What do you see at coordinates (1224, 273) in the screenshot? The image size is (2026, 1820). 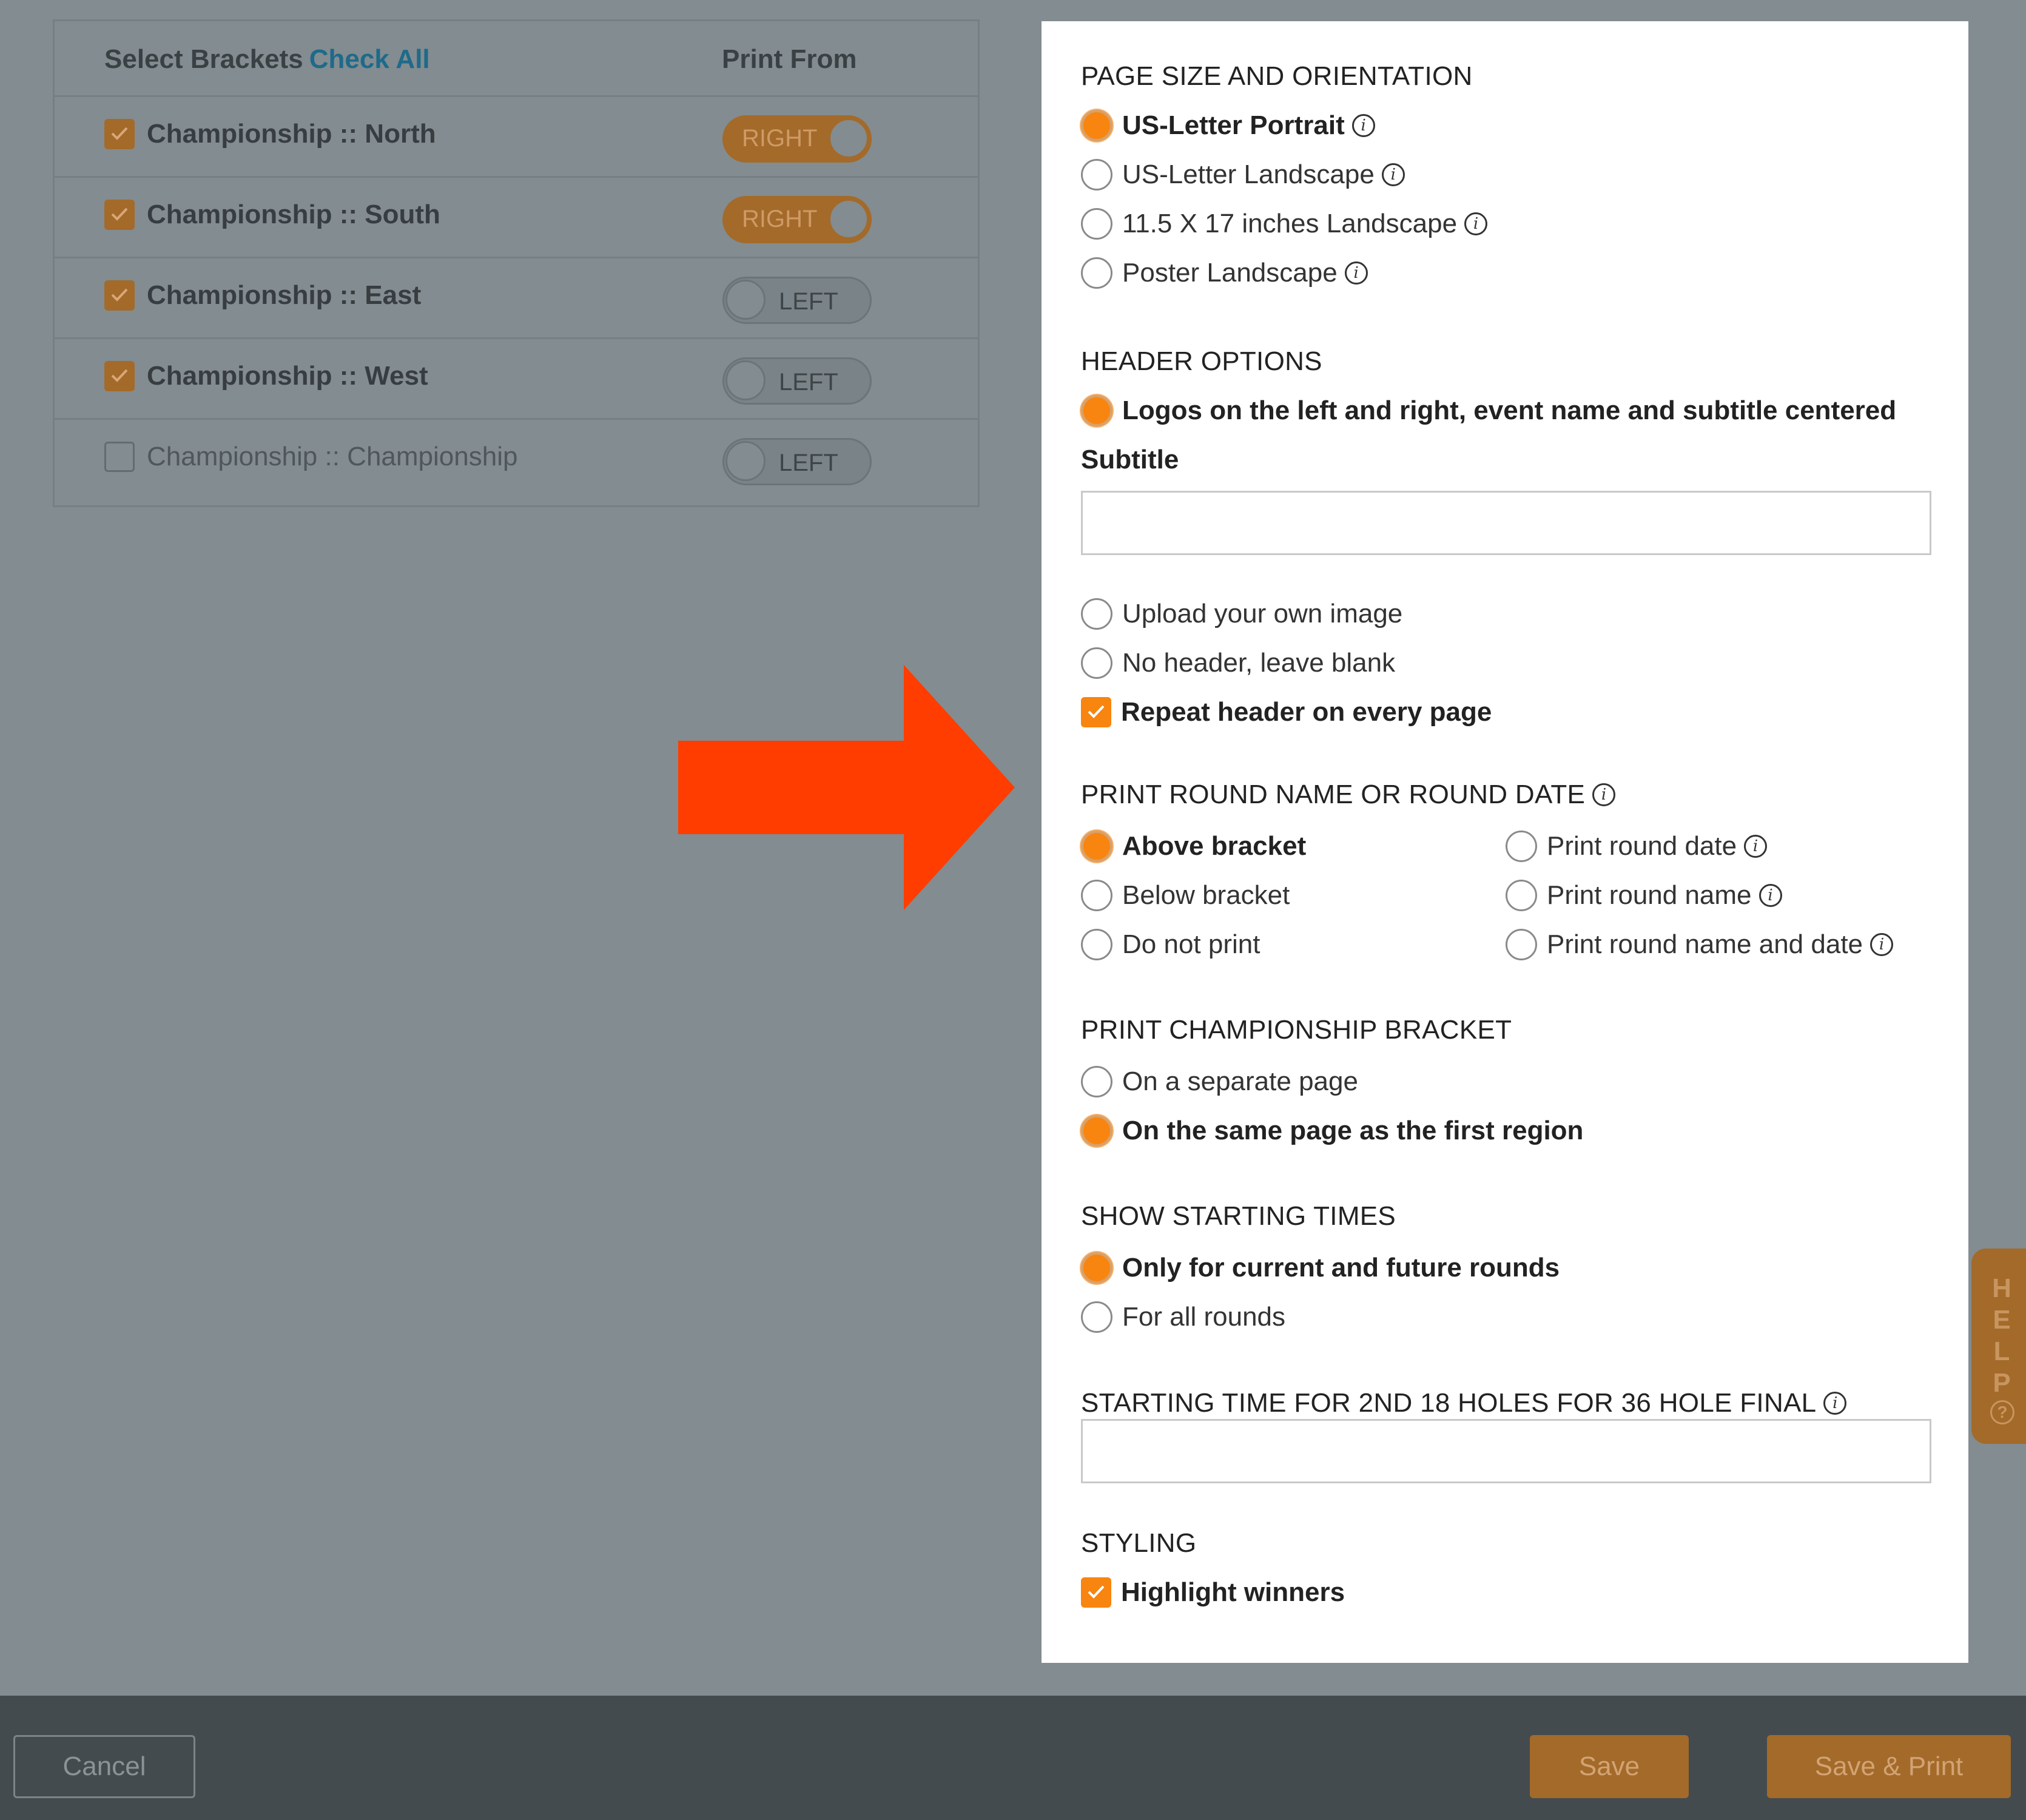 I see `radio-poster-landscape: Poster Landscape i` at bounding box center [1224, 273].